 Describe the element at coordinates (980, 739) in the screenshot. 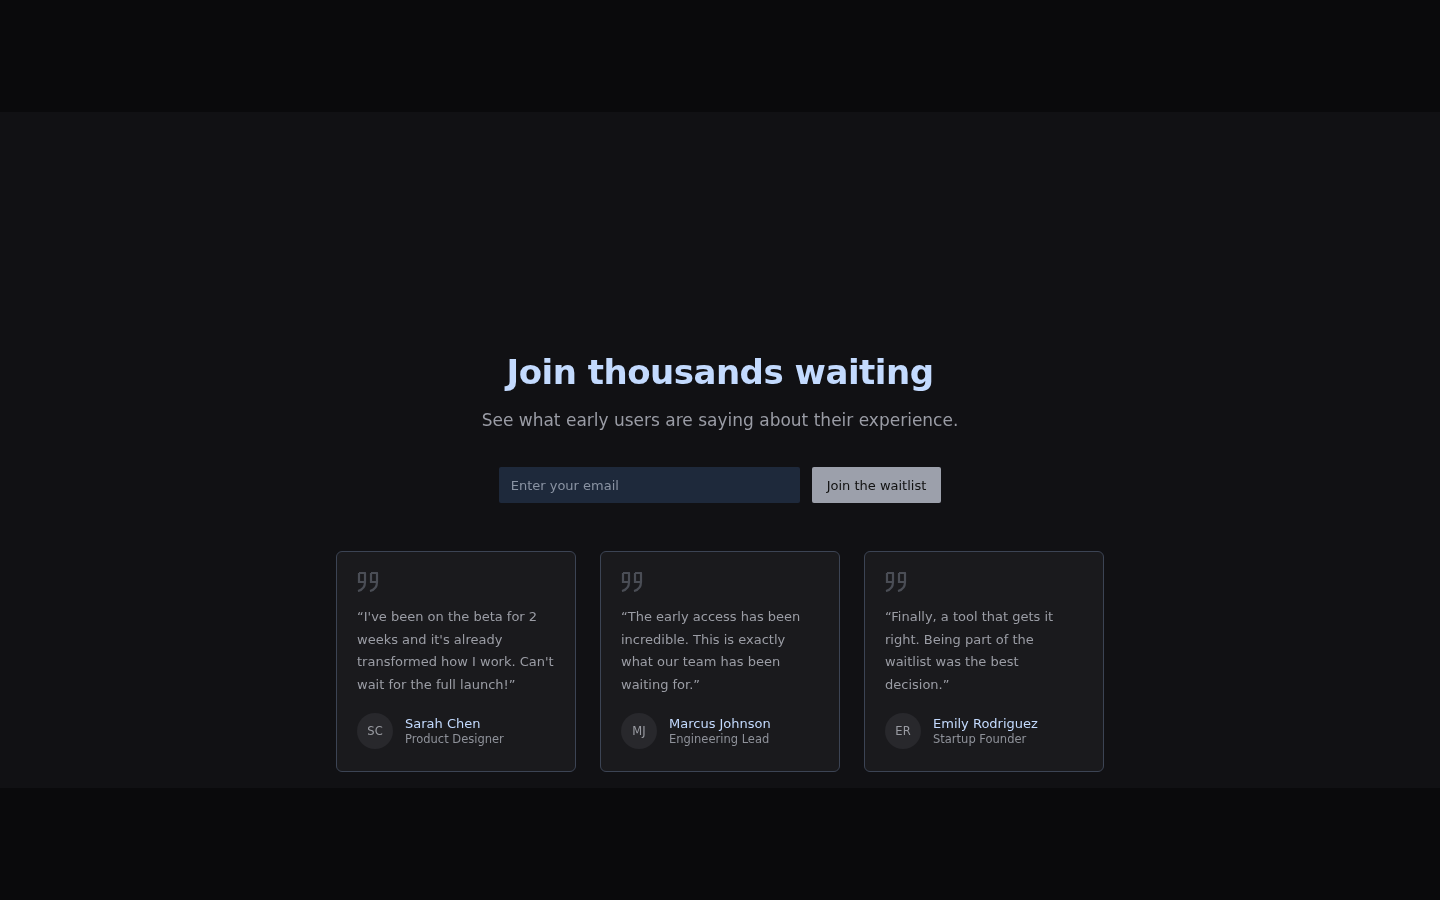

I see `author-role: Startup Founder` at that location.